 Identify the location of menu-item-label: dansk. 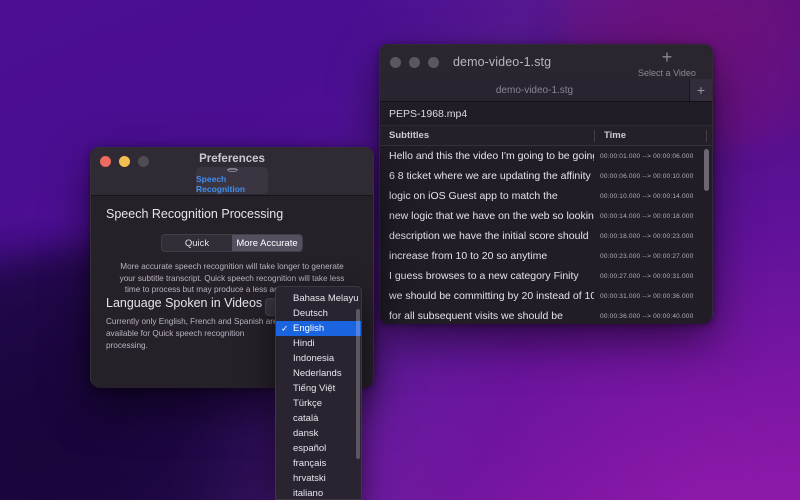
(306, 433).